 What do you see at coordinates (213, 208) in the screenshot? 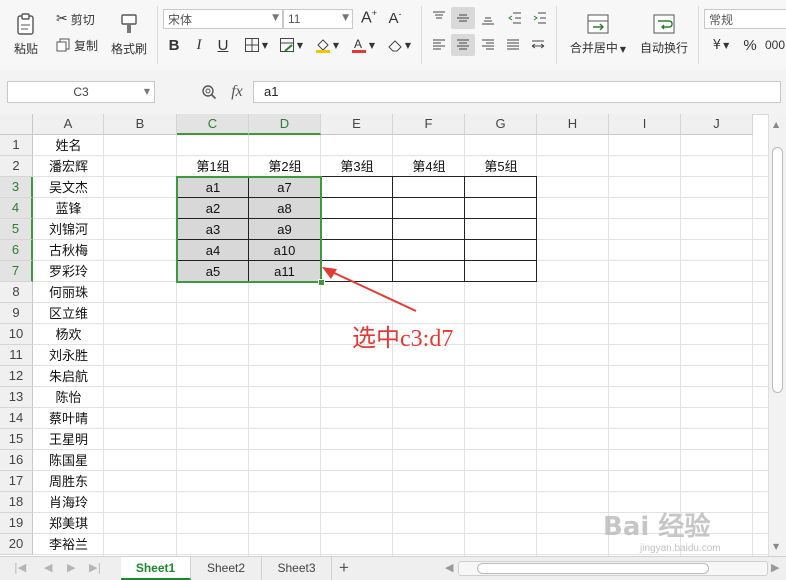
I see `table-cell: a2` at bounding box center [213, 208].